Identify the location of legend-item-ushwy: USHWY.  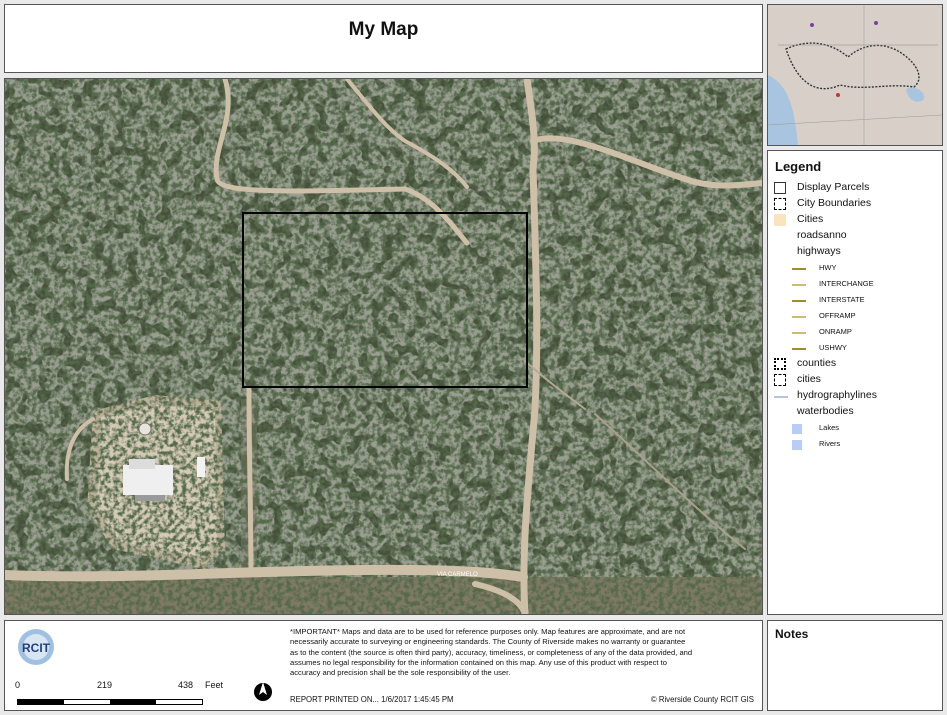
(855, 348).